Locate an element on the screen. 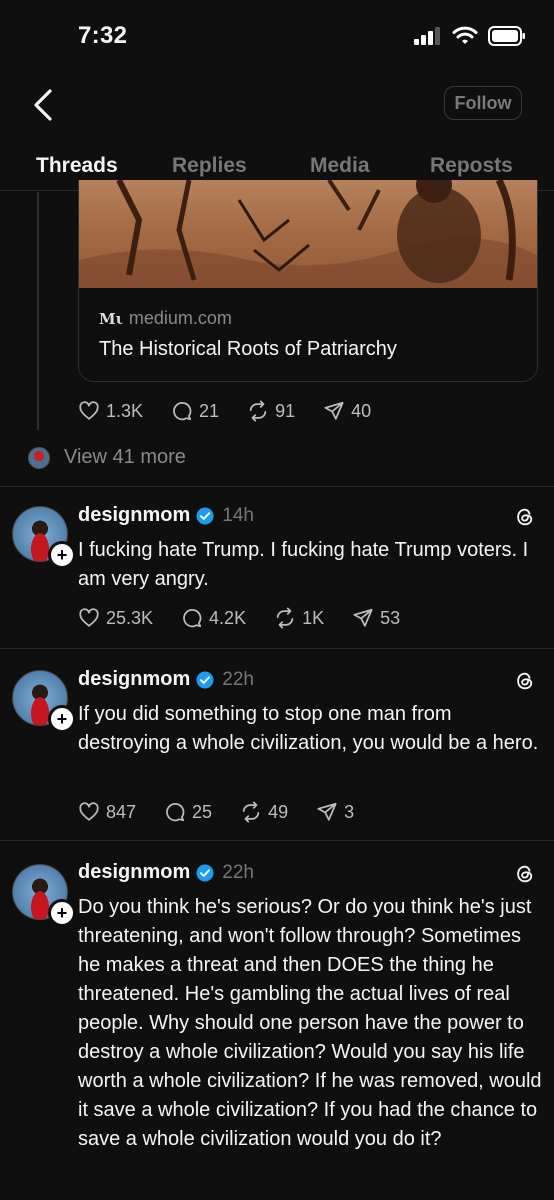 The image size is (554, 1200). reply-button: 21 is located at coordinates (195, 411).